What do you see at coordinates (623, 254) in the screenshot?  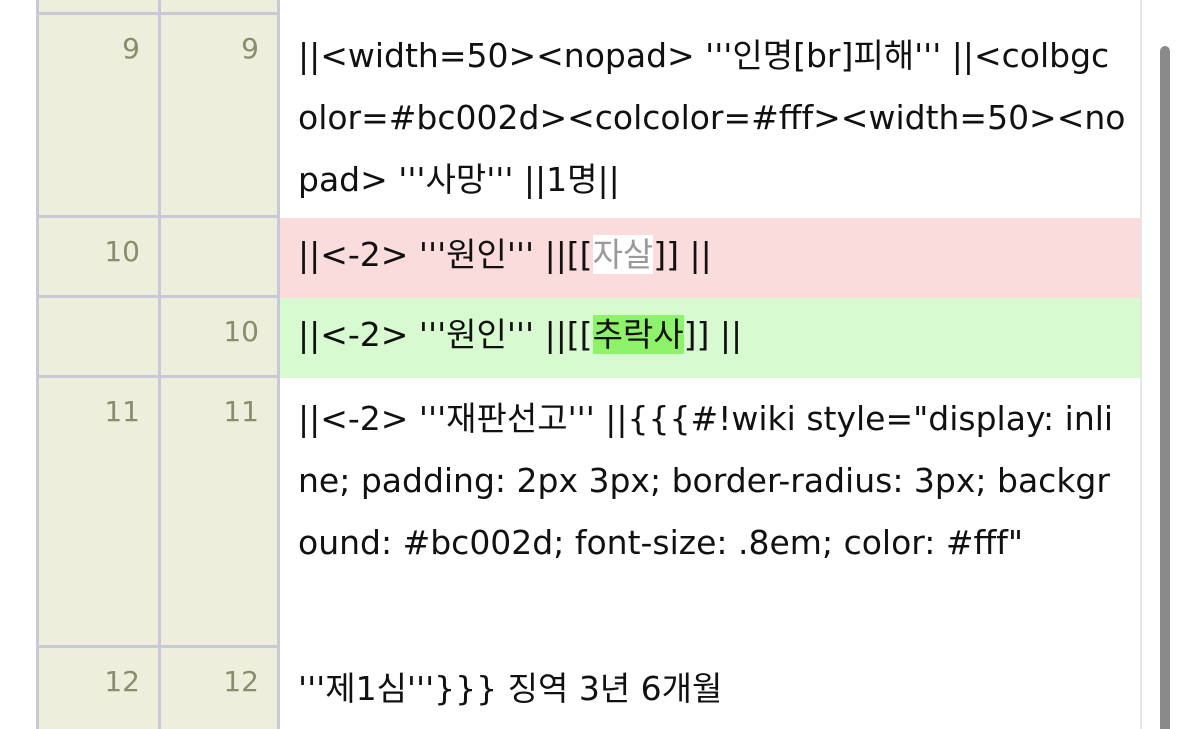 I see `deleted-word: 자살` at bounding box center [623, 254].